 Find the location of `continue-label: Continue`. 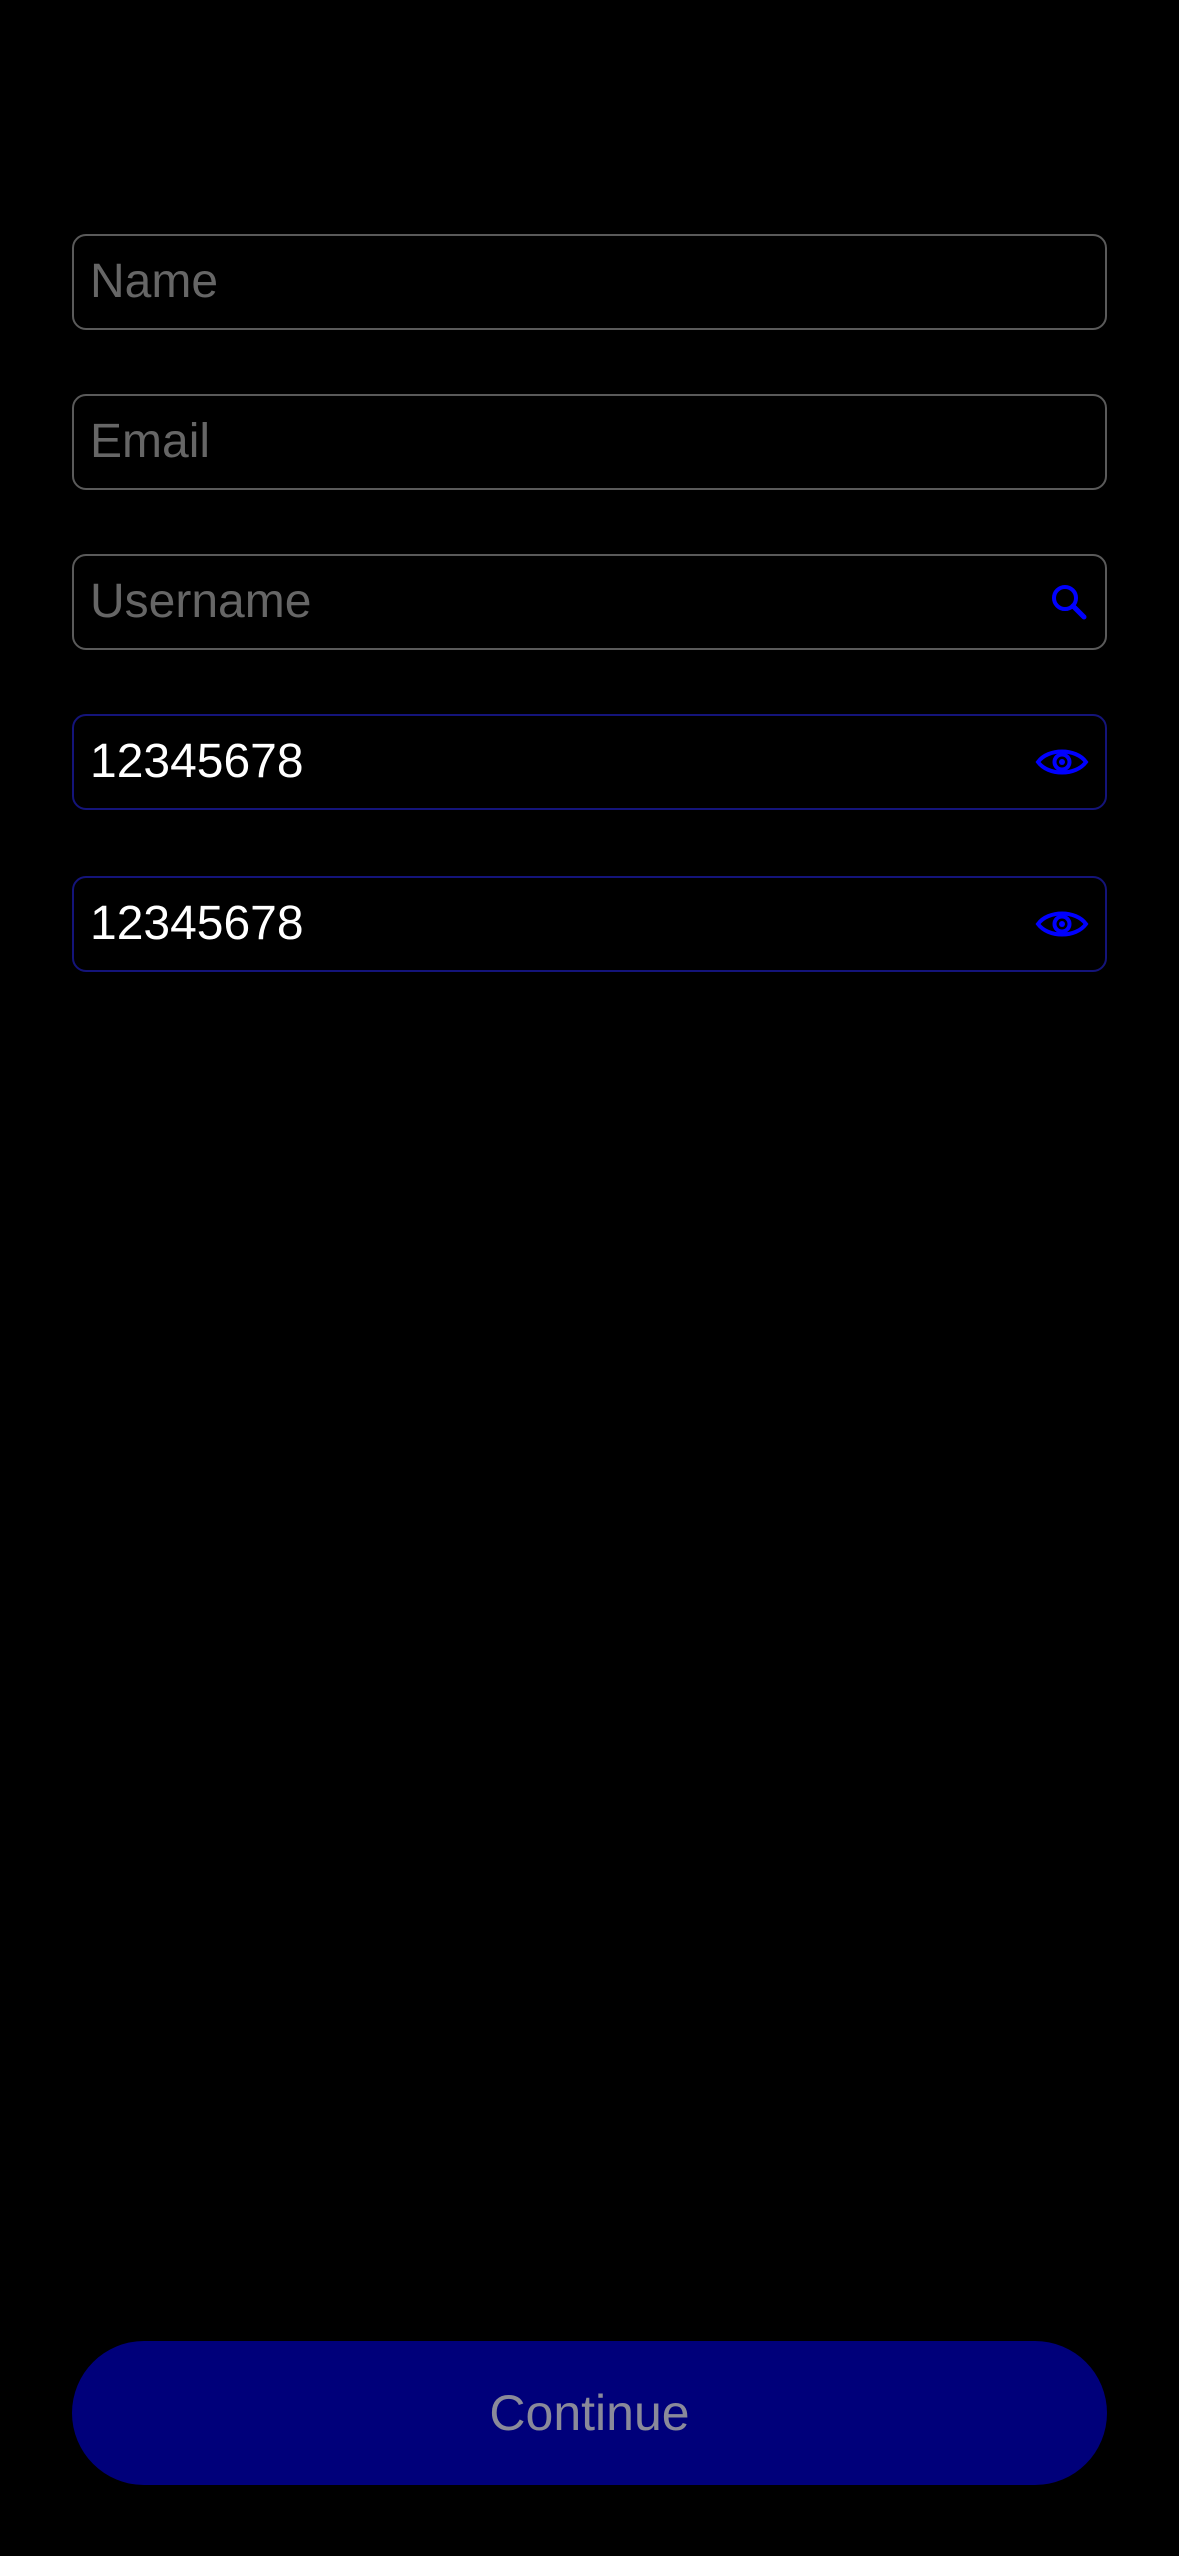

continue-label: Continue is located at coordinates (589, 2413).